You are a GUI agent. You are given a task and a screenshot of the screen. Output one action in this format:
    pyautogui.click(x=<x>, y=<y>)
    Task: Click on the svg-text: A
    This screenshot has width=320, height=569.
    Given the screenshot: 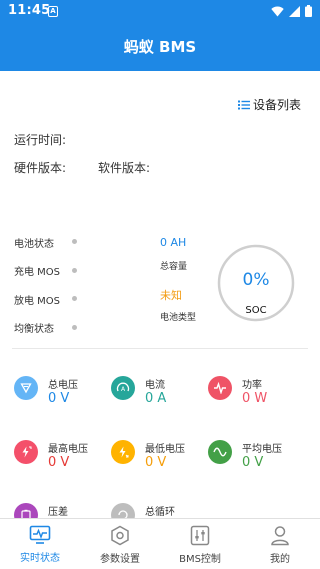 What is the action you would take?
    pyautogui.click(x=123, y=389)
    